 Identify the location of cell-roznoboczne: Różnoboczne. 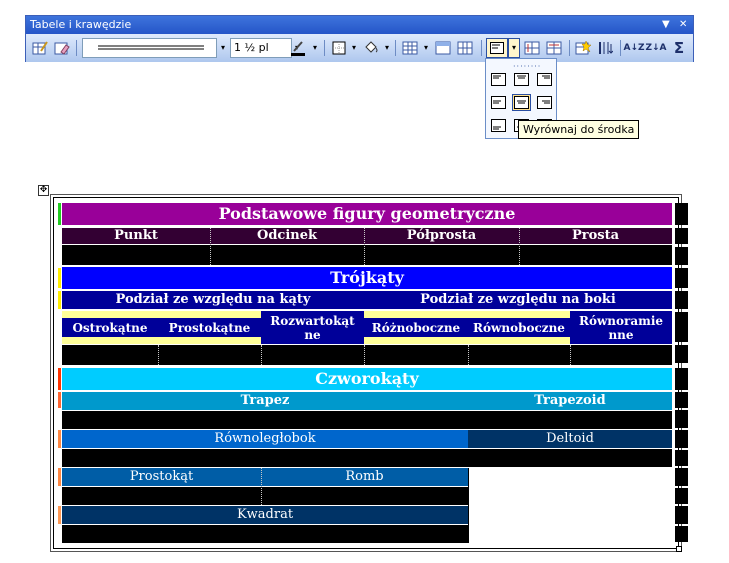
(416, 327).